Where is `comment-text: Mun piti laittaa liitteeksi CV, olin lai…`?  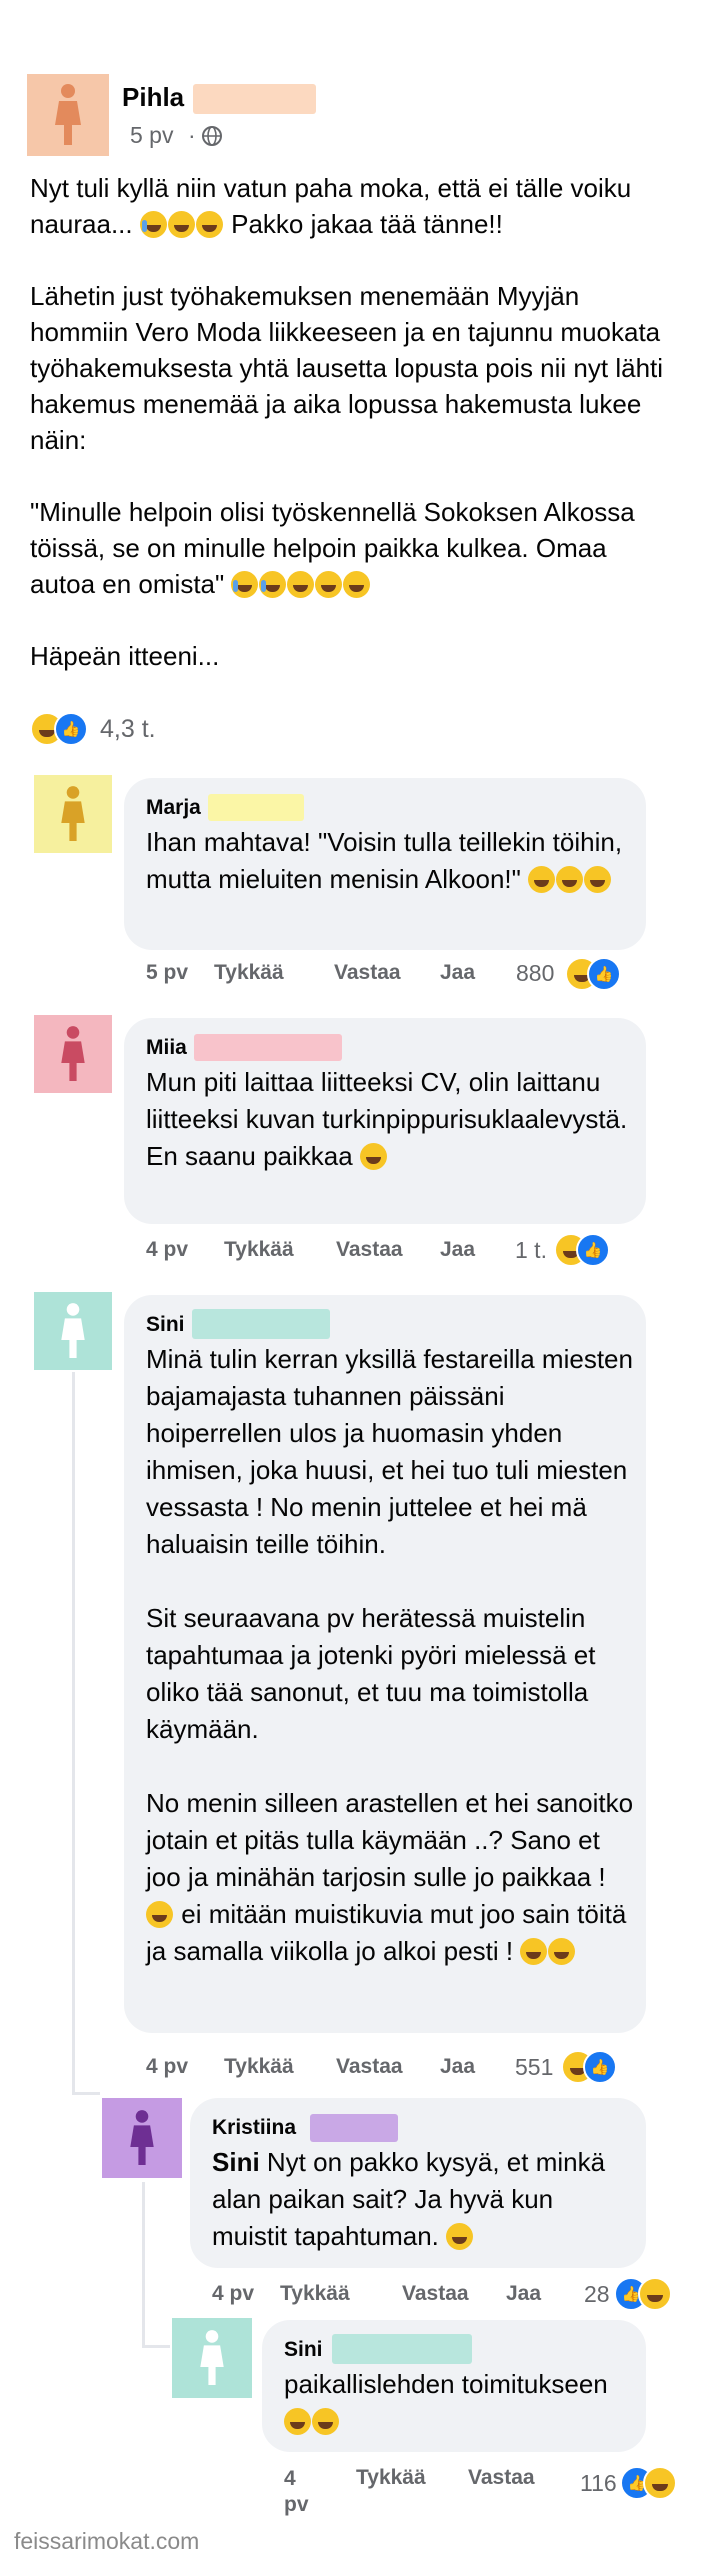
comment-text: Mun piti laittaa liitteeksi CV, olin lai… is located at coordinates (387, 1119).